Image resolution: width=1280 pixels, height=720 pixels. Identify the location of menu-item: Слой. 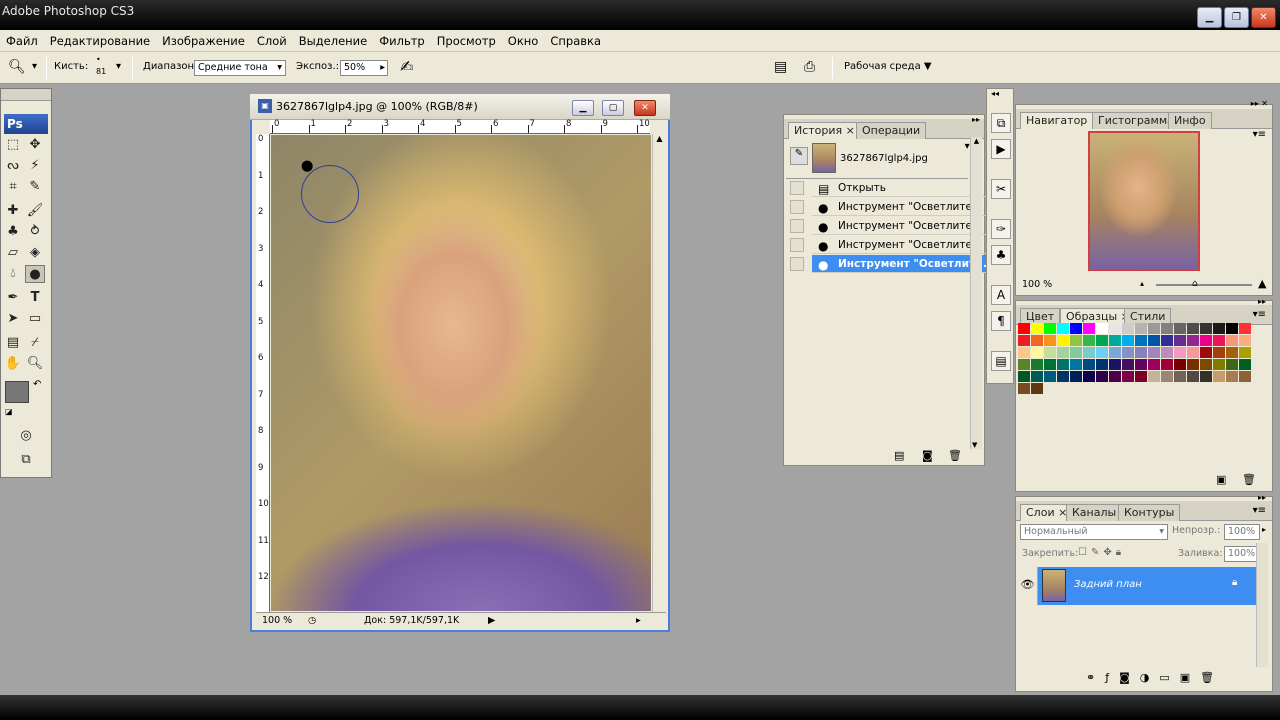
(272, 41).